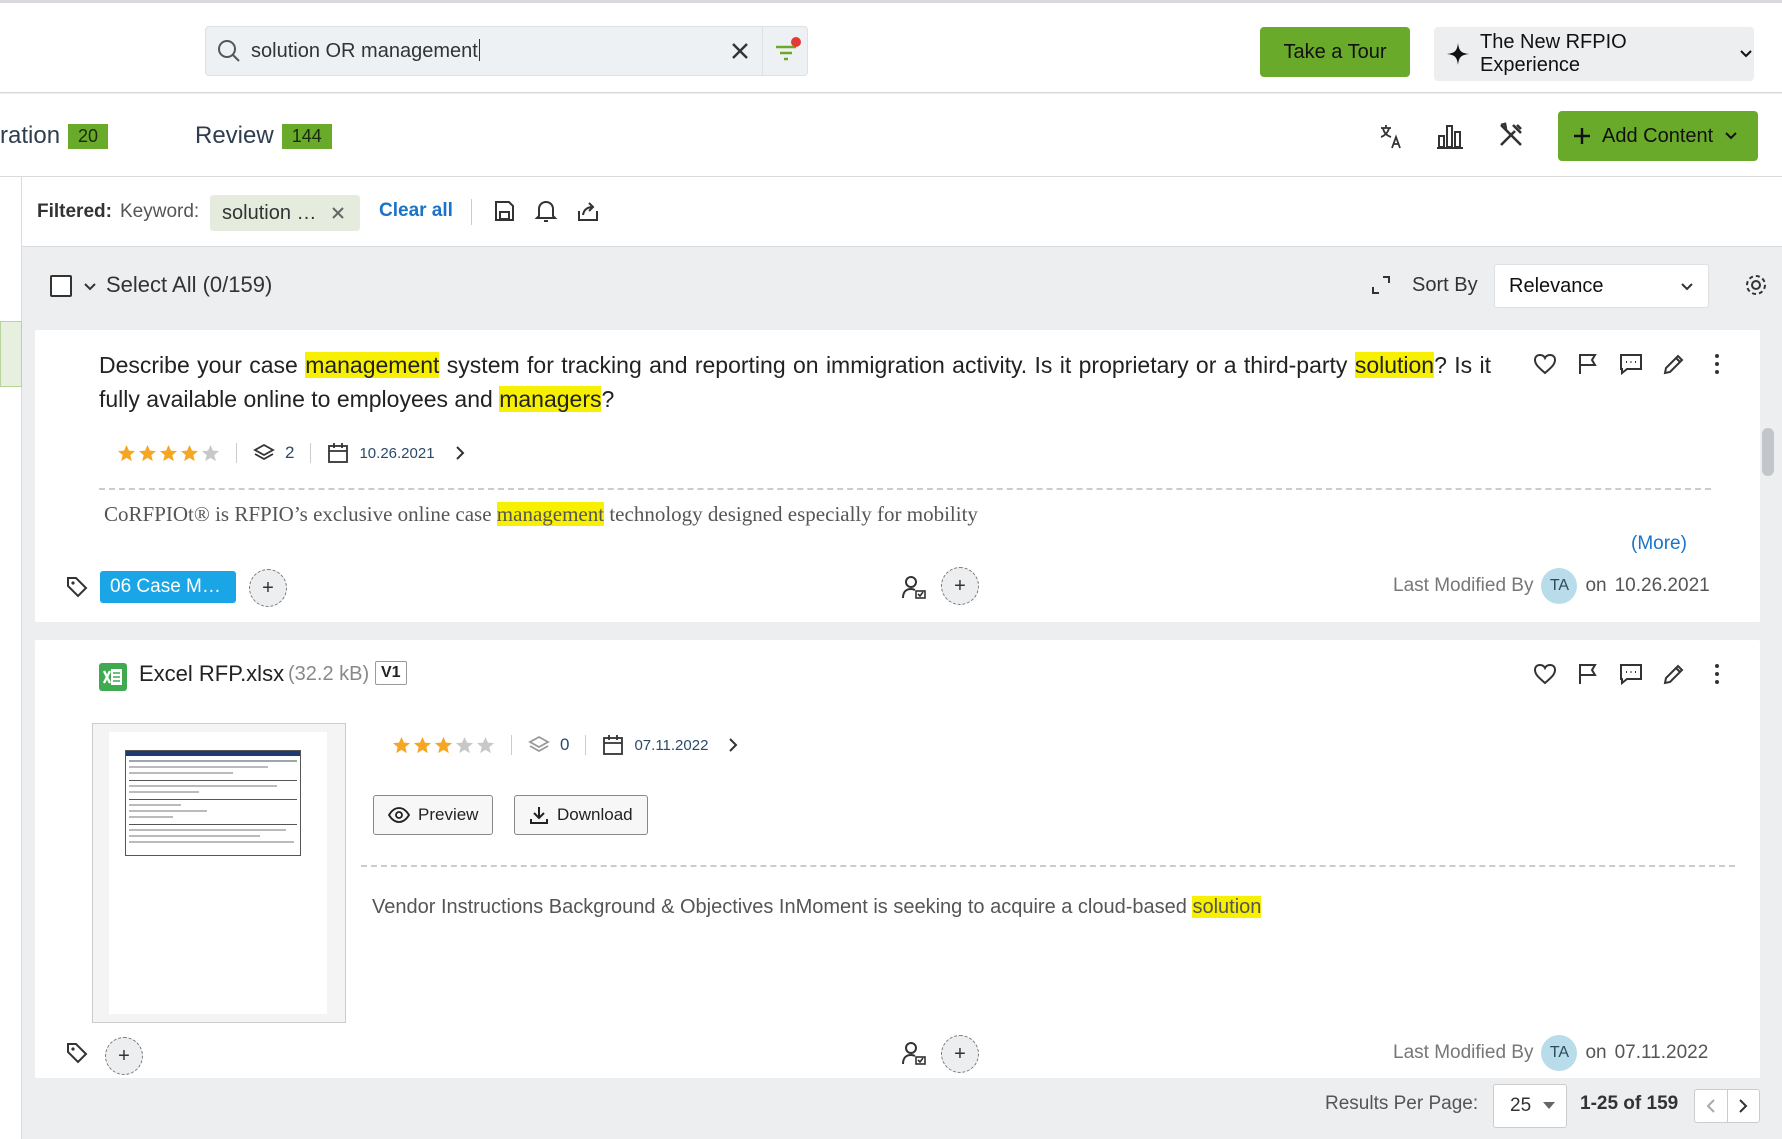 The height and width of the screenshot is (1139, 1782). What do you see at coordinates (787, 51) in the screenshot?
I see `filter-icon` at bounding box center [787, 51].